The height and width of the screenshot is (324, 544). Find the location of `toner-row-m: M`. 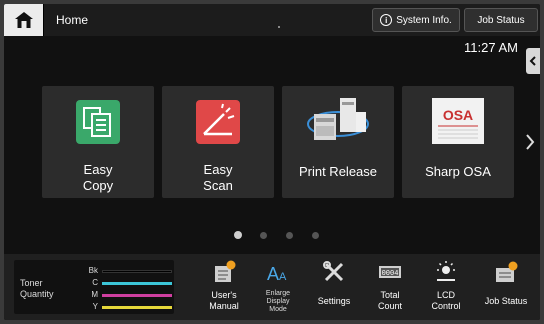

toner-row-m: M is located at coordinates (122, 295).